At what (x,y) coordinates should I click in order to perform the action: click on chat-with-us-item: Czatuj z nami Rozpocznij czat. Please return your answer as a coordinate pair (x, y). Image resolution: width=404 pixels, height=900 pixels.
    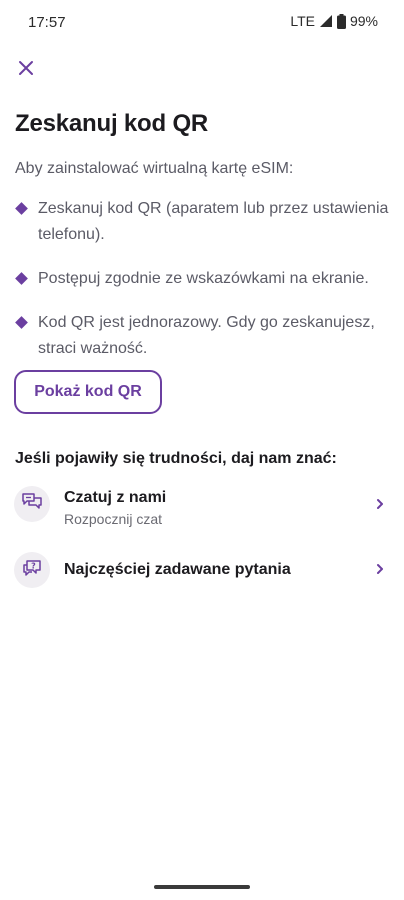
    Looking at the image, I should click on (202, 507).